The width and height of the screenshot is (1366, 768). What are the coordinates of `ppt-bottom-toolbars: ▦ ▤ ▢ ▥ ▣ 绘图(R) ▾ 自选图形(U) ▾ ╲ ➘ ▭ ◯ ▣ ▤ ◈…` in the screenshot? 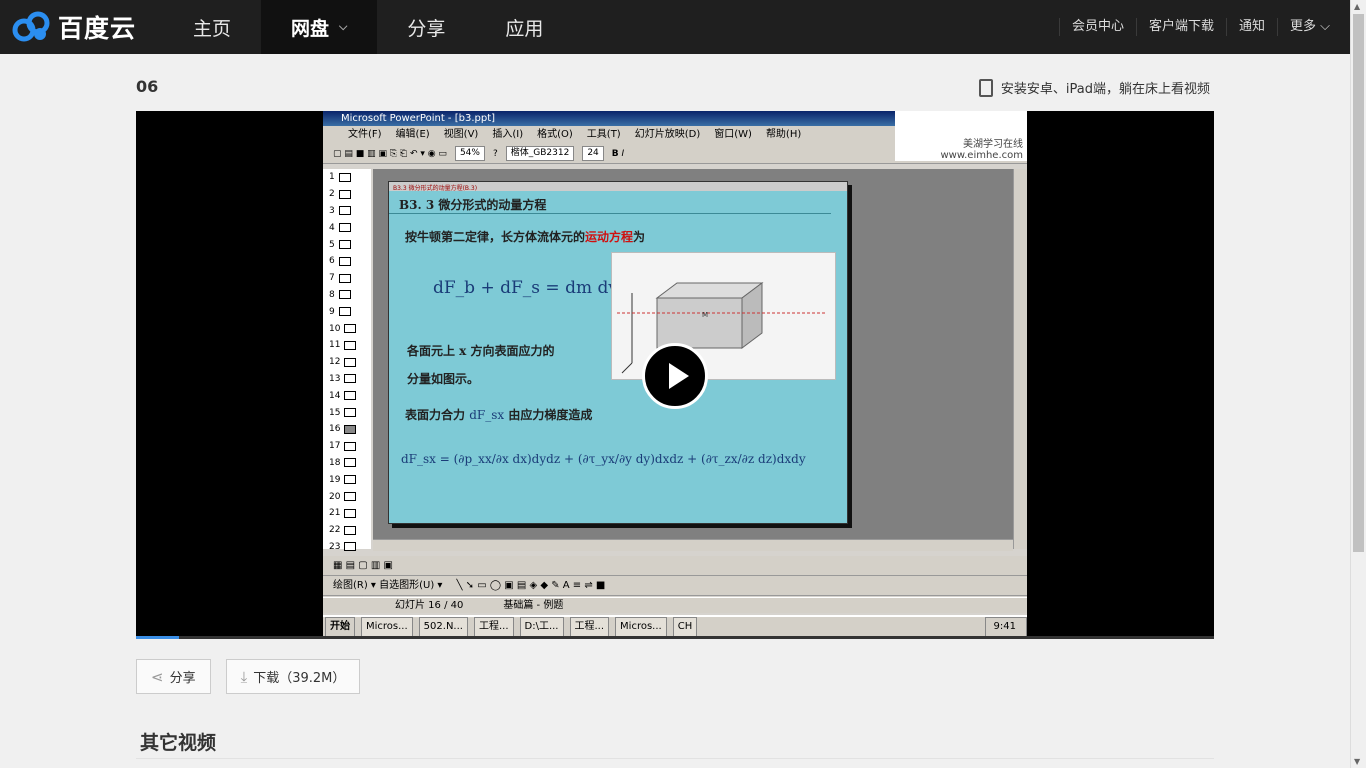 It's located at (675, 576).